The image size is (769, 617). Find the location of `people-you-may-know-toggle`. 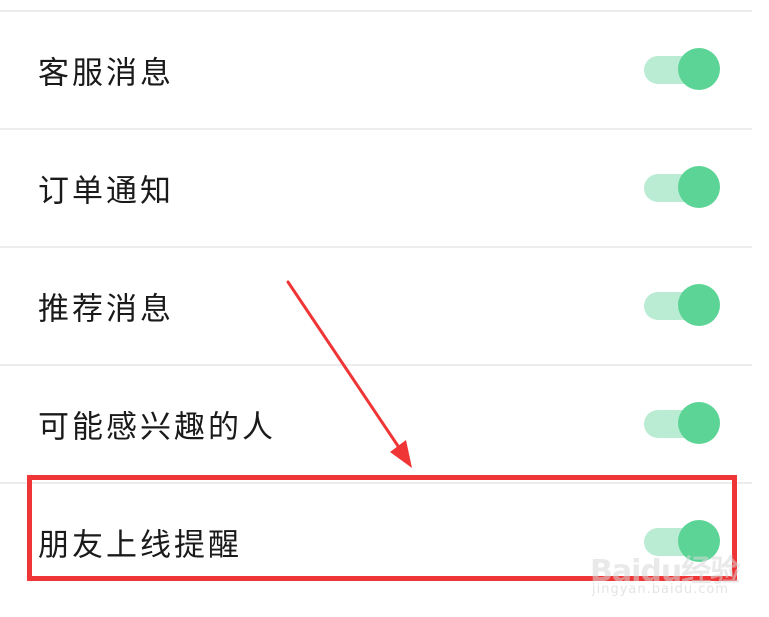

people-you-may-know-toggle is located at coordinates (682, 424).